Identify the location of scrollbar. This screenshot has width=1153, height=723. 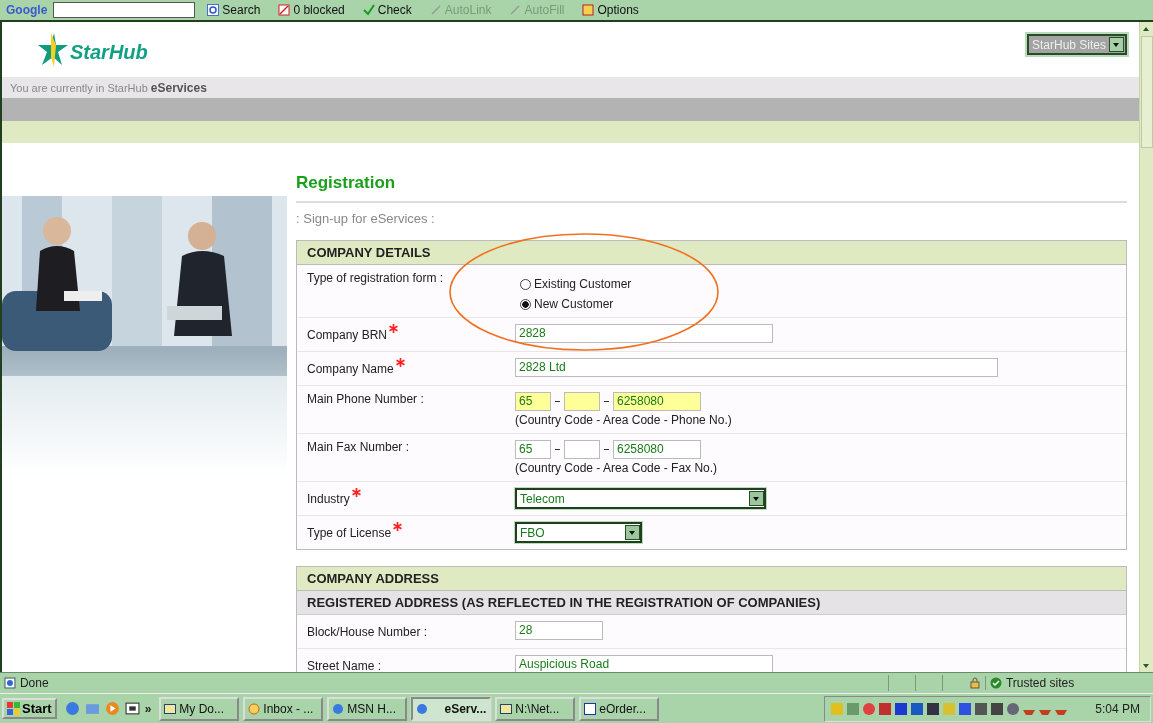
(1146, 347).